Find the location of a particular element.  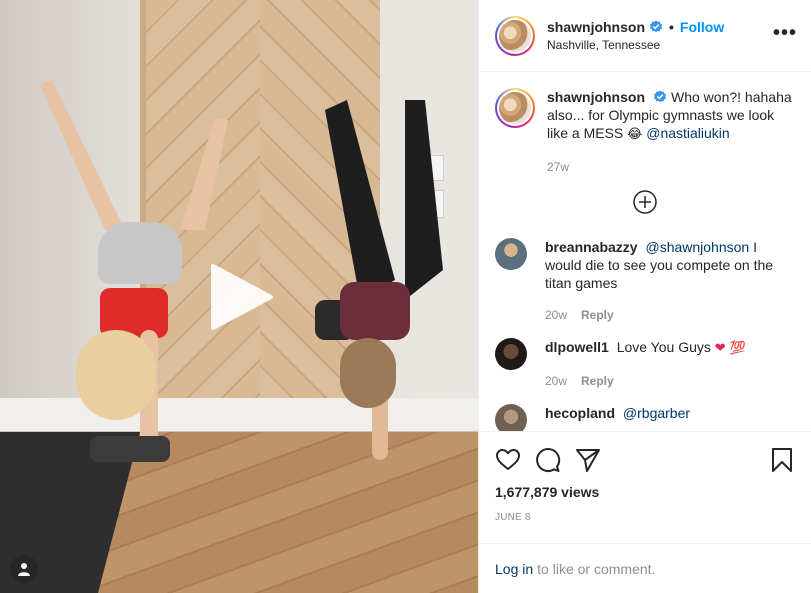

login-prompt-text: to like or comment. is located at coordinates (596, 568).